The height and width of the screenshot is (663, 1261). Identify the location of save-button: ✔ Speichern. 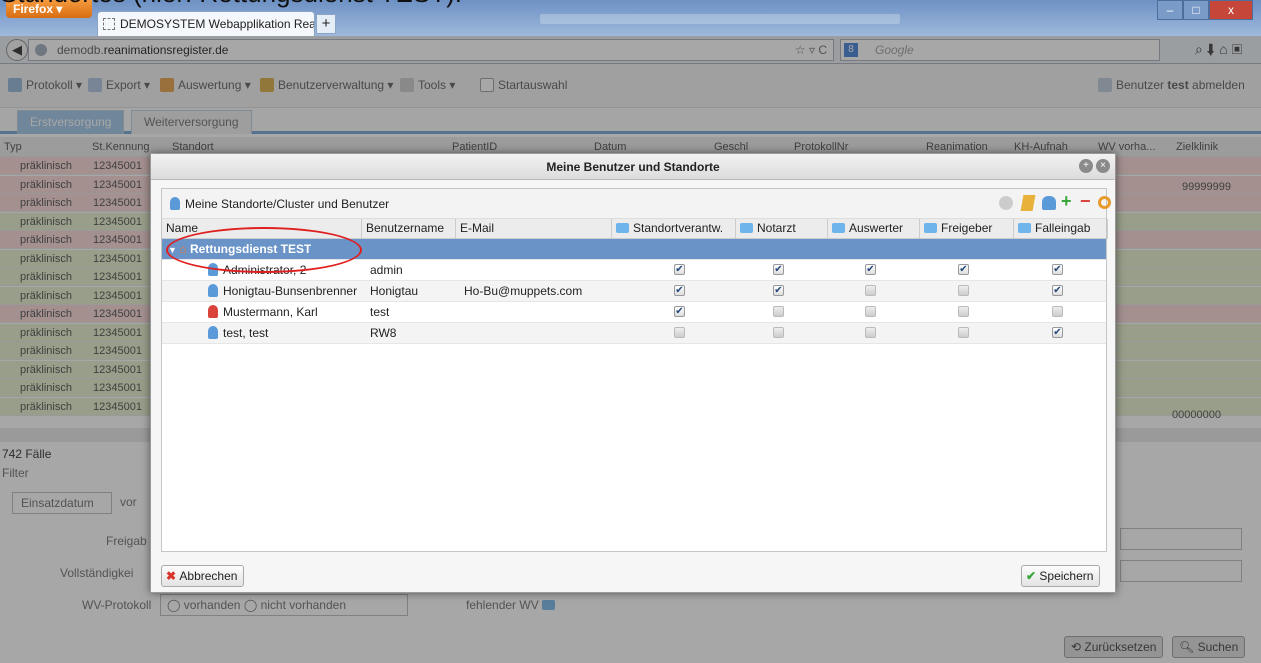
(1061, 576).